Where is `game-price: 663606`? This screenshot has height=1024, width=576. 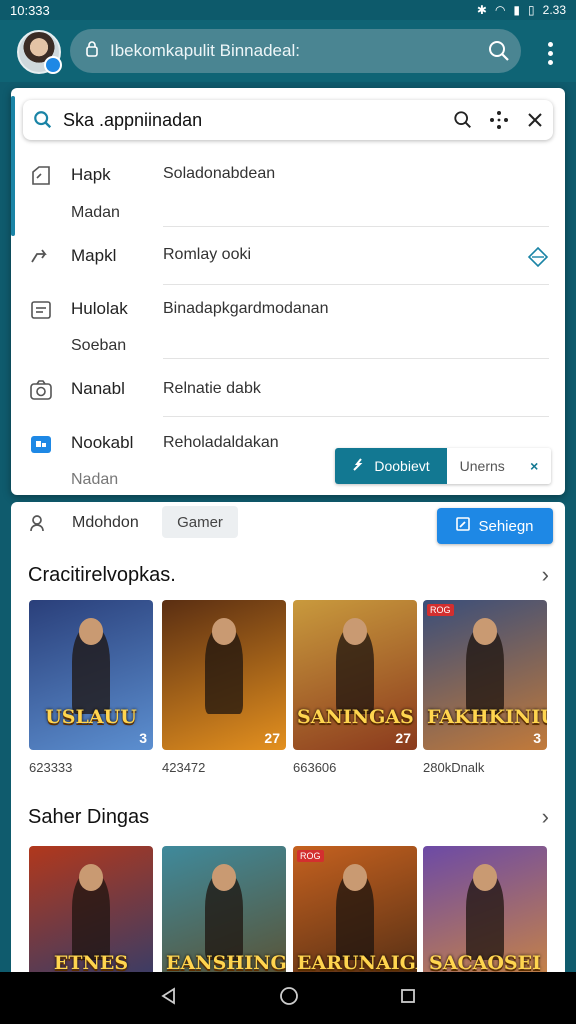 game-price: 663606 is located at coordinates (315, 767).